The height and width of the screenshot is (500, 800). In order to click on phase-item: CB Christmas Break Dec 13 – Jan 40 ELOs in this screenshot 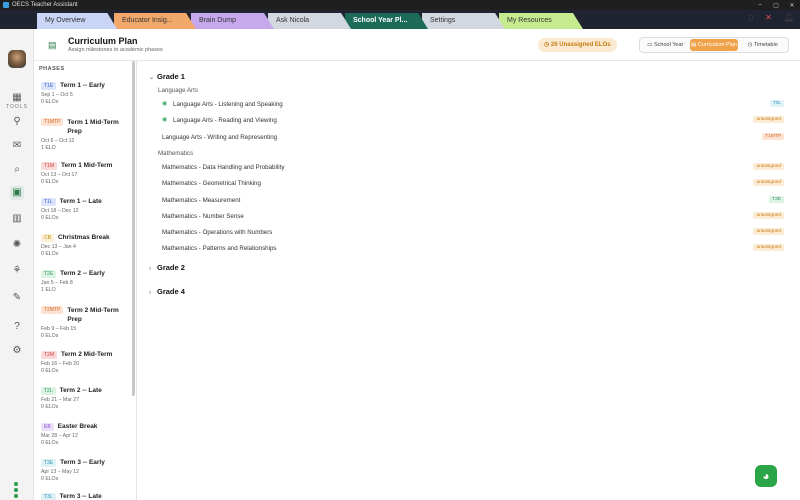, I will do `click(87, 245)`.